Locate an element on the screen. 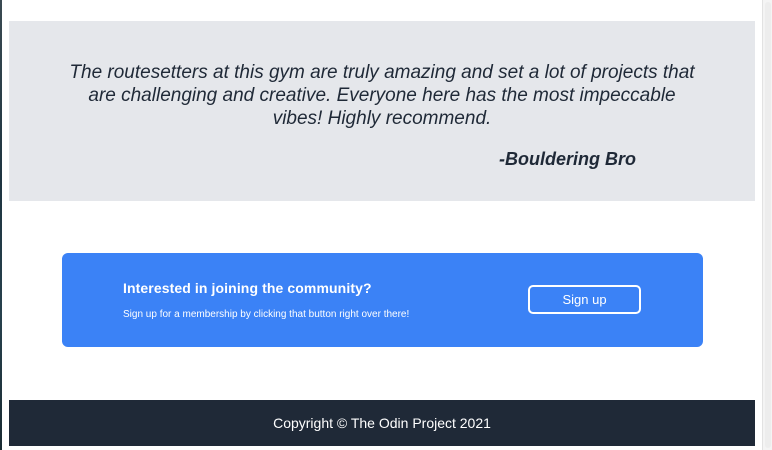  scrollbar-track is located at coordinates (768, 225).